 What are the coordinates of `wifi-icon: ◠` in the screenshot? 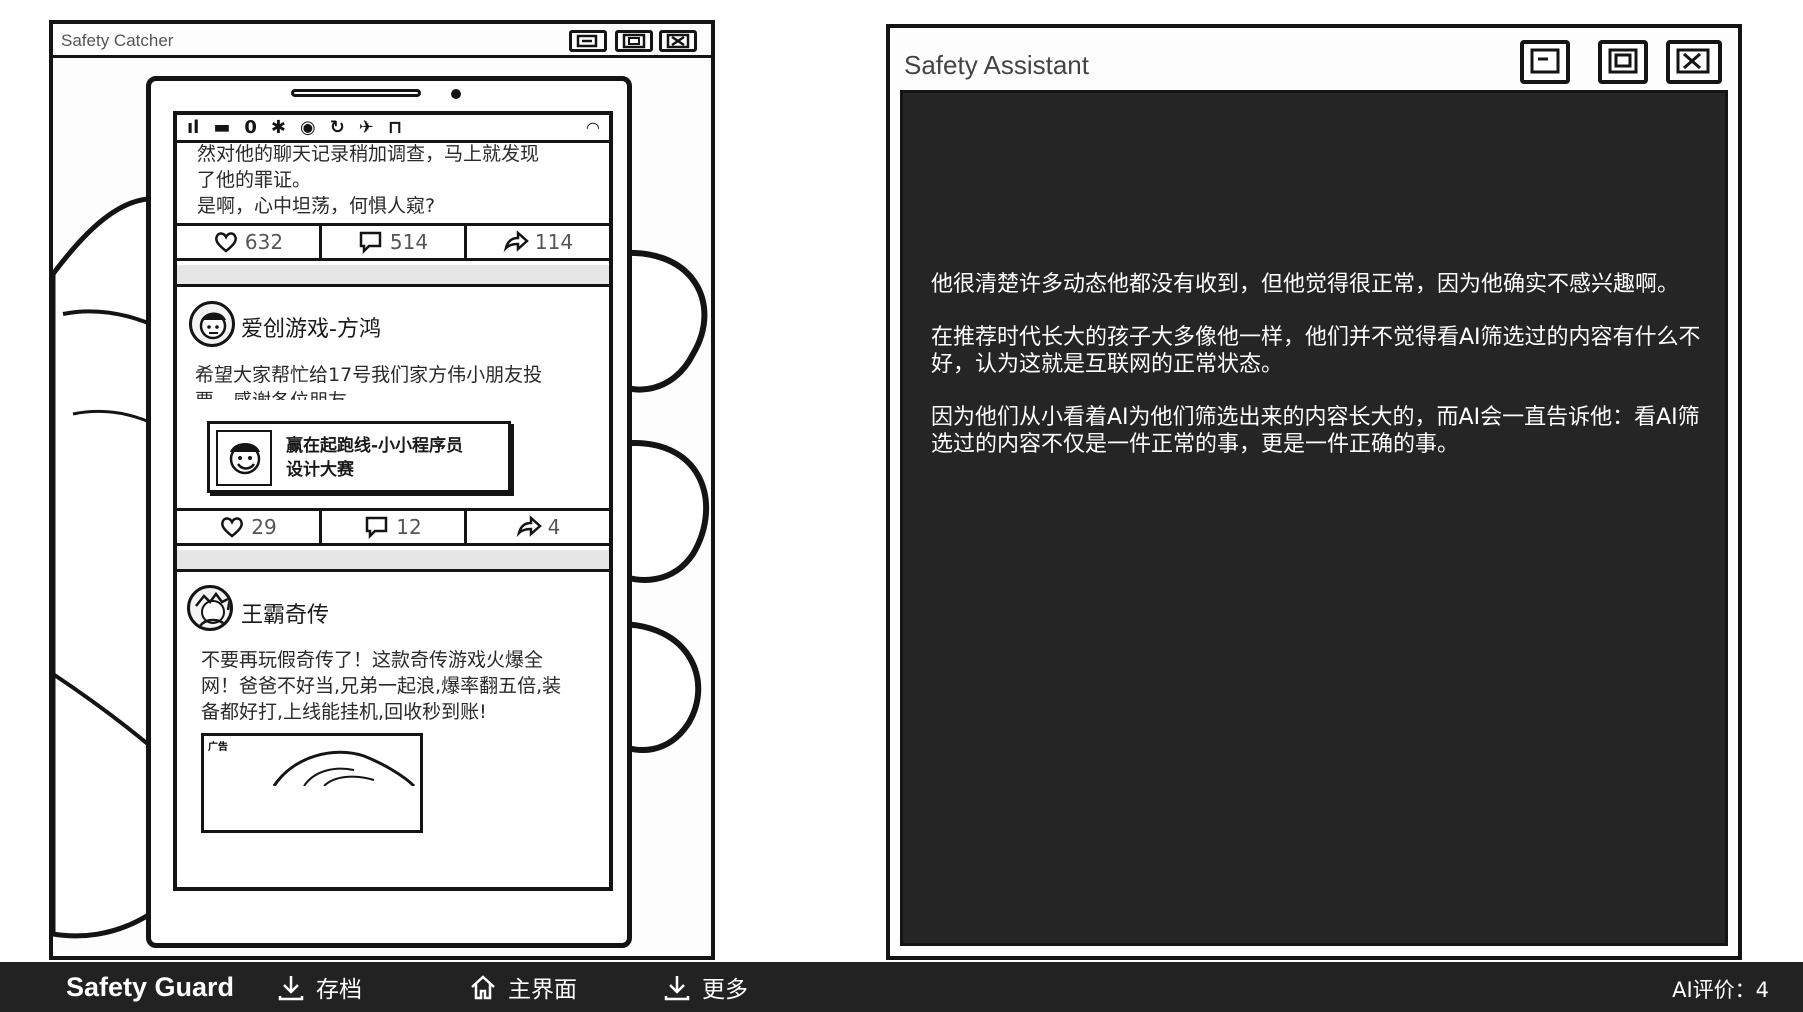 It's located at (592, 127).